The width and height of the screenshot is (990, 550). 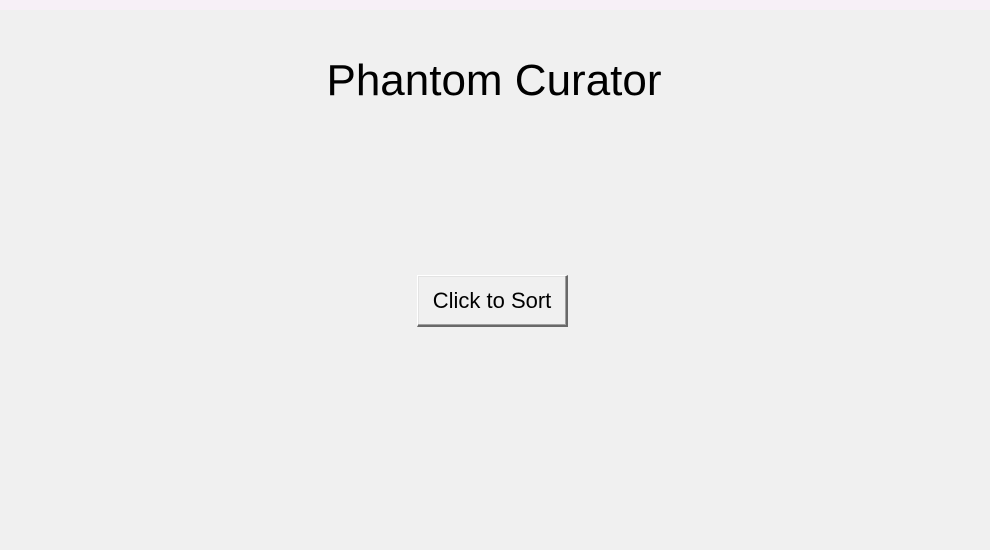 What do you see at coordinates (494, 80) in the screenshot?
I see `app-title: Phantom Curator` at bounding box center [494, 80].